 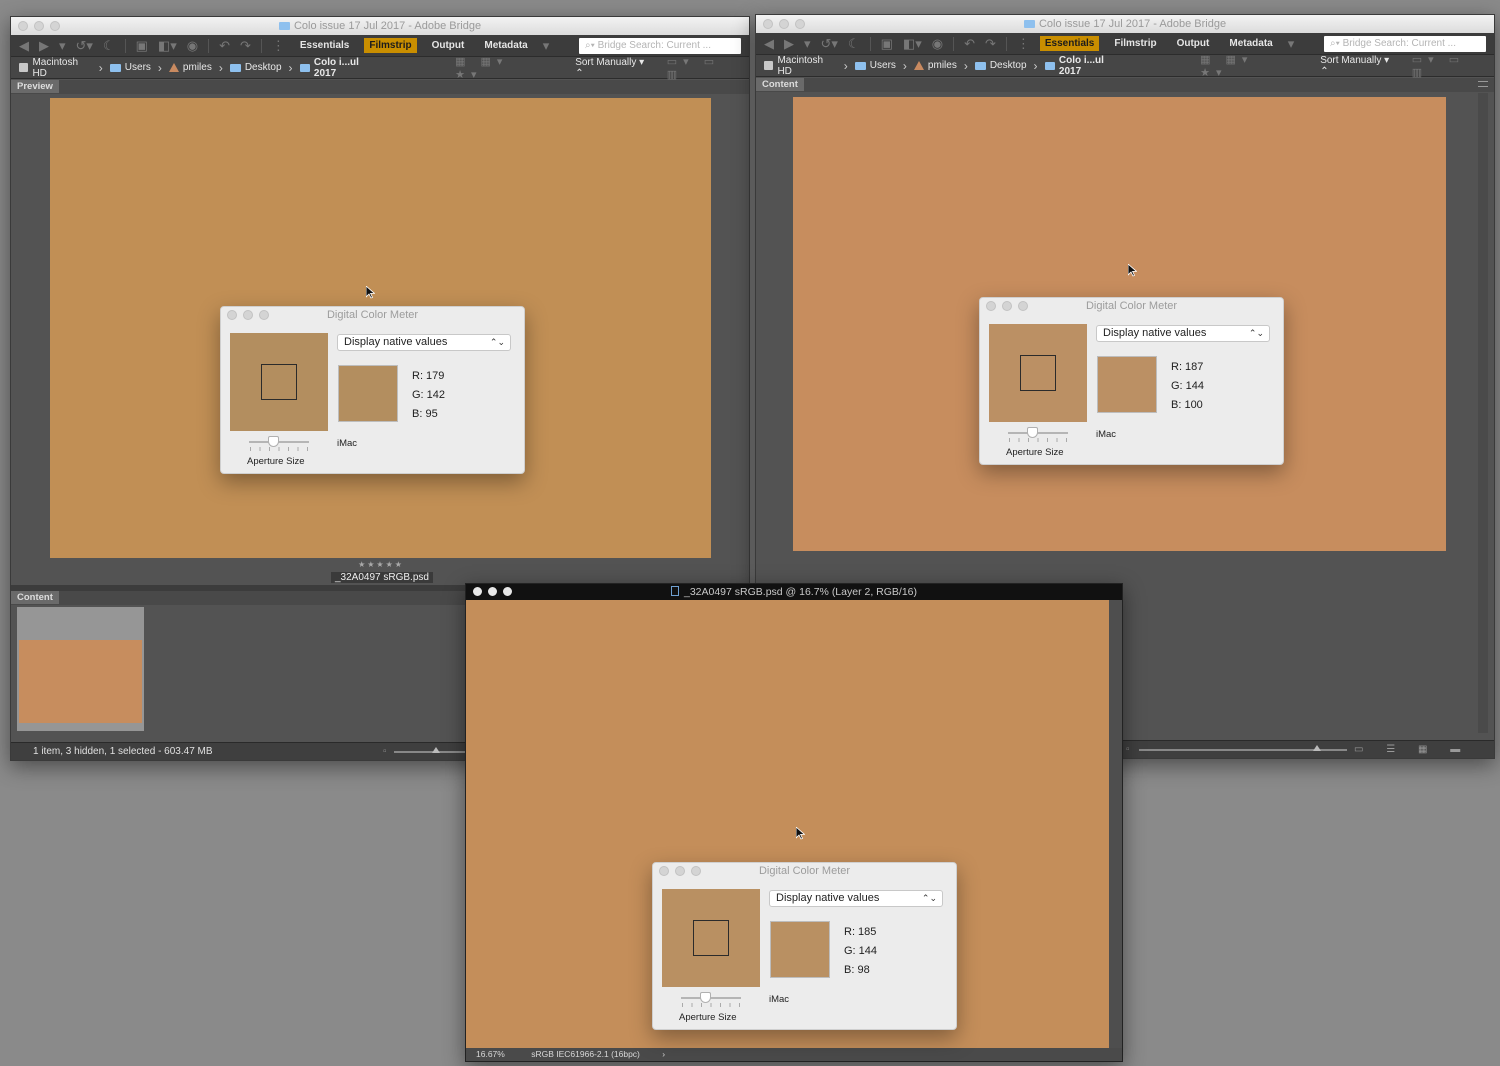 I want to click on tab-preview: Preview, so click(x=35, y=86).